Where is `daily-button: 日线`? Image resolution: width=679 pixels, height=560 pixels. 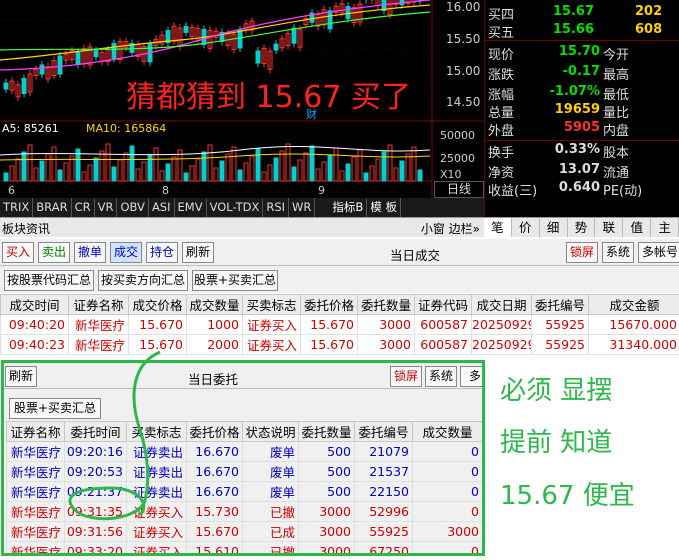
daily-button: 日线 is located at coordinates (459, 189).